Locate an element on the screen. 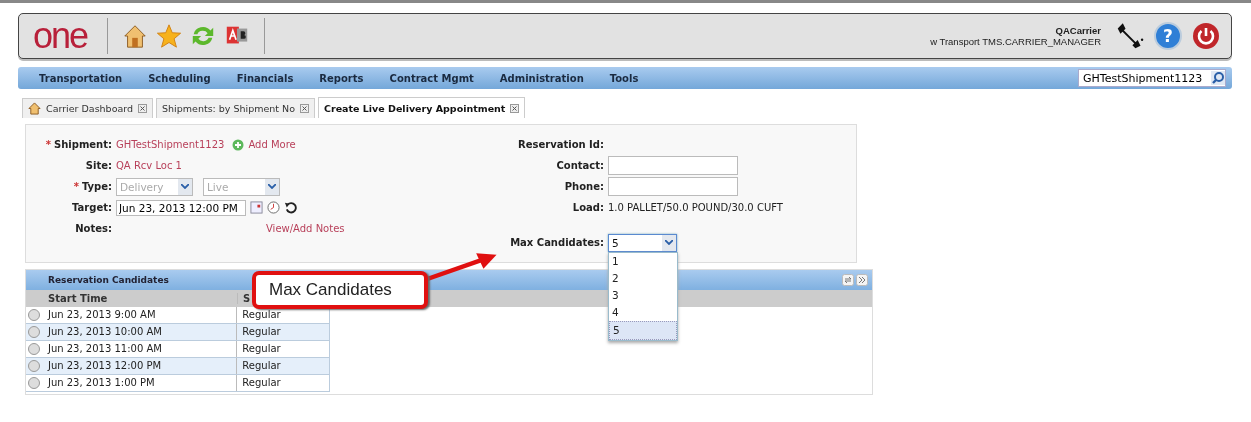 The height and width of the screenshot is (422, 1251). dropdown-option: 3 is located at coordinates (643, 295).